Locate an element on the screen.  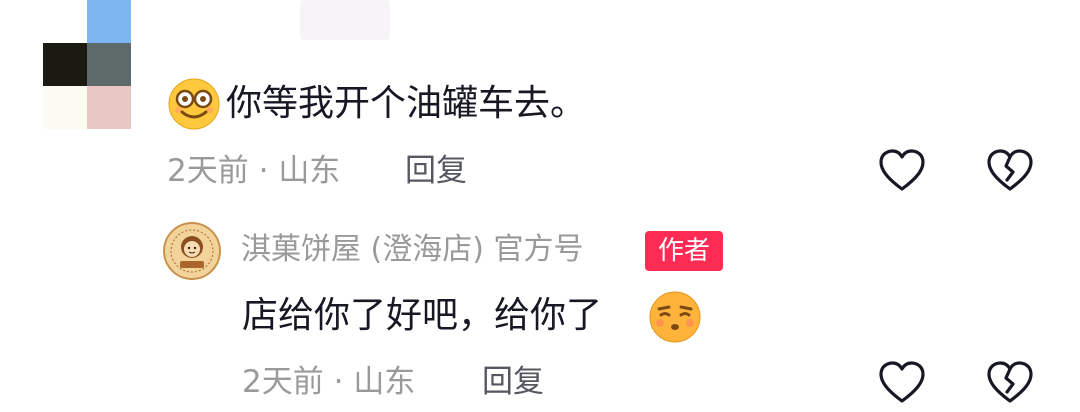
smug-face-emoji-icon is located at coordinates (675, 317).